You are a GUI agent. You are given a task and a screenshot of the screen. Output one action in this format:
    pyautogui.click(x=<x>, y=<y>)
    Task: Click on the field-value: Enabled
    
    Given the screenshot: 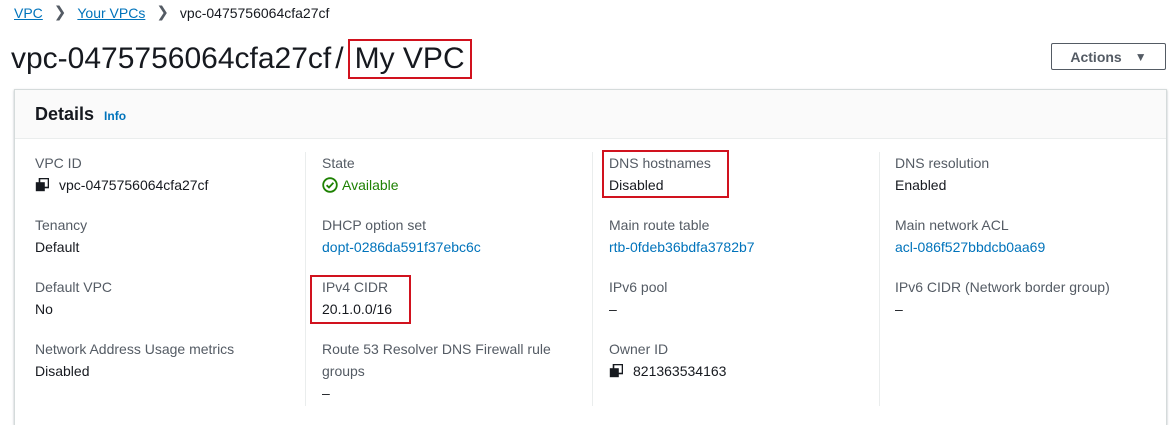 What is the action you would take?
    pyautogui.click(x=921, y=185)
    